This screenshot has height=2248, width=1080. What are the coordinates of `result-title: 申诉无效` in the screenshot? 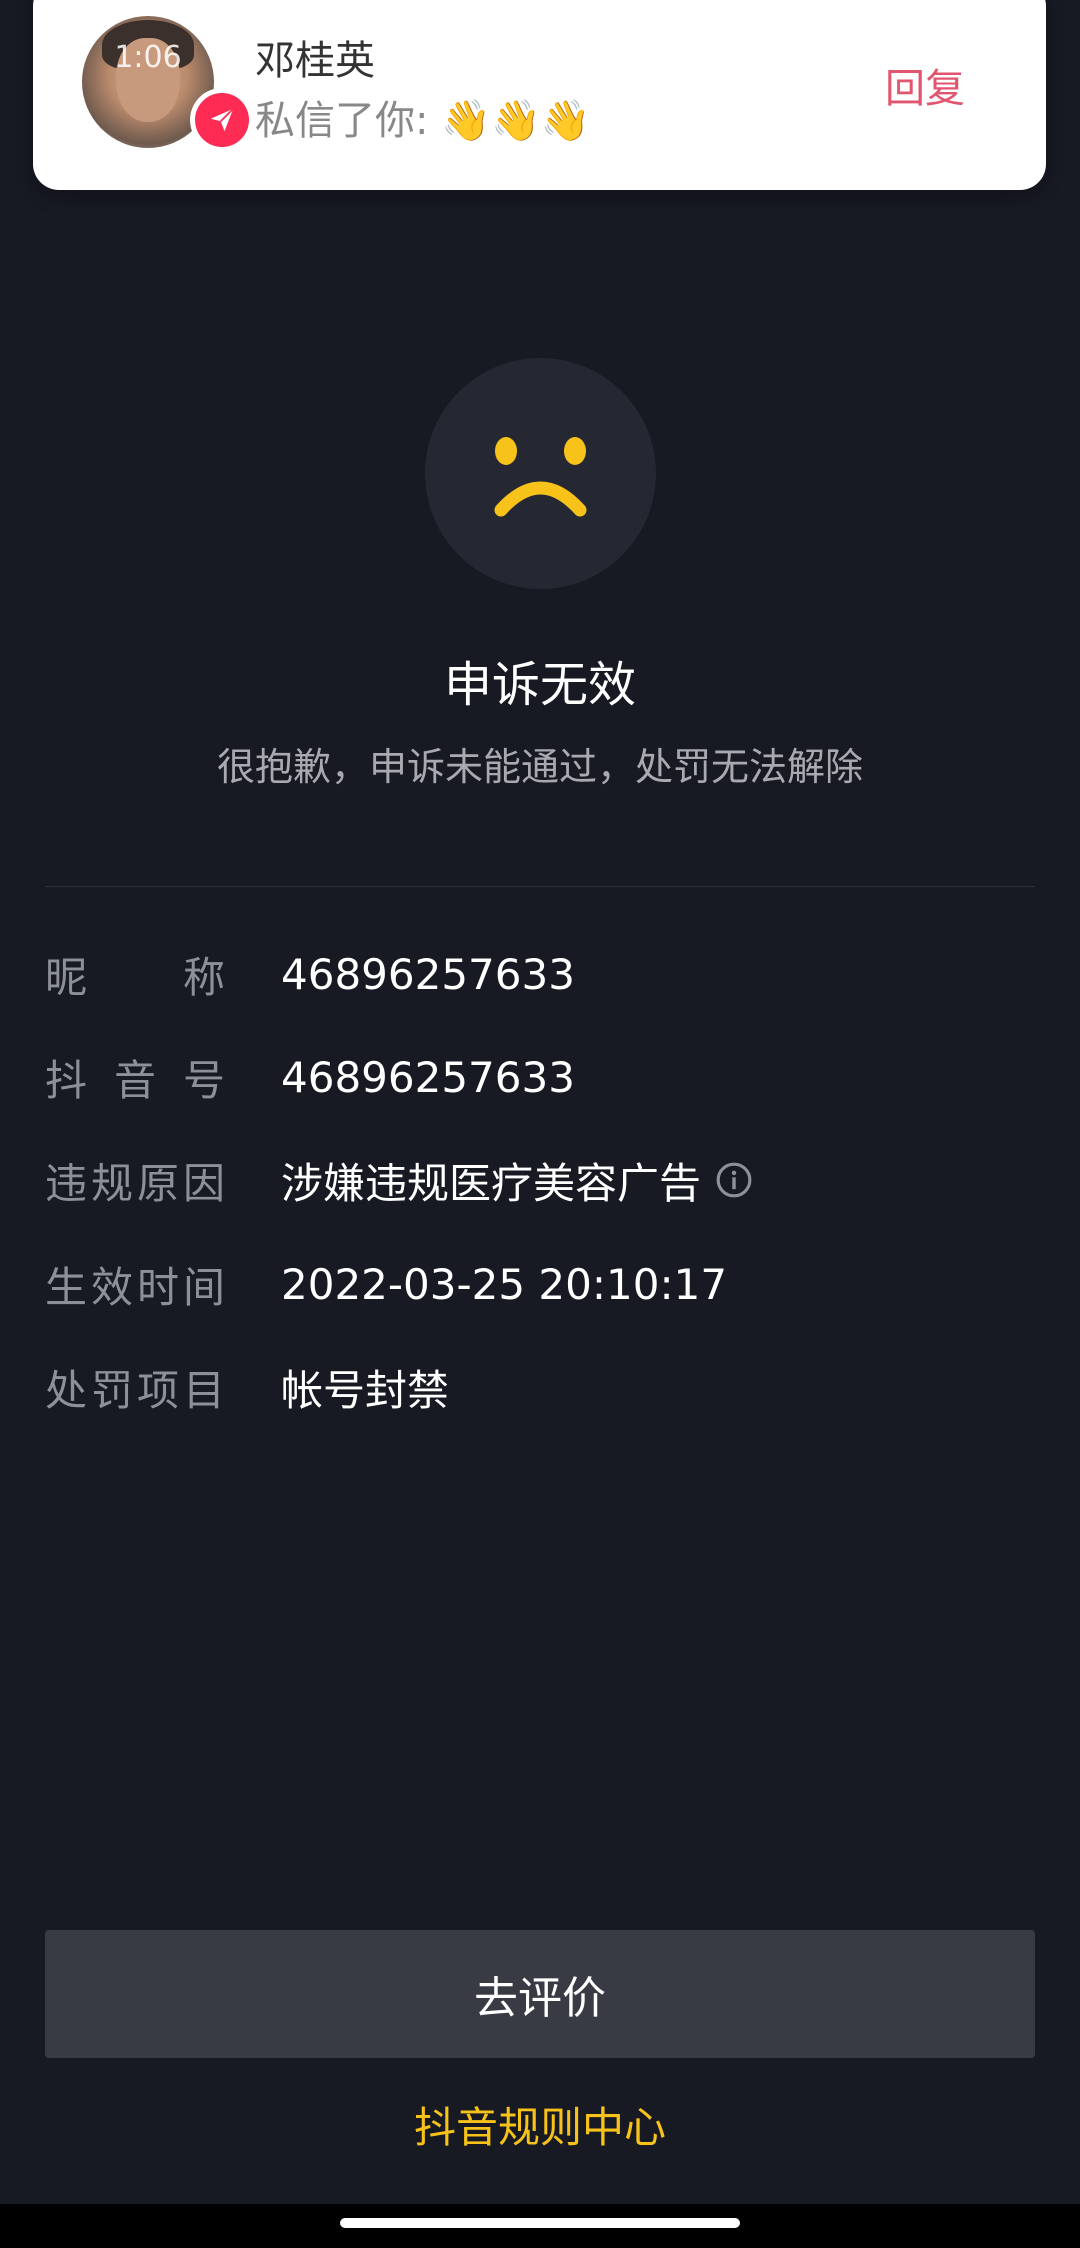 It's located at (539, 685).